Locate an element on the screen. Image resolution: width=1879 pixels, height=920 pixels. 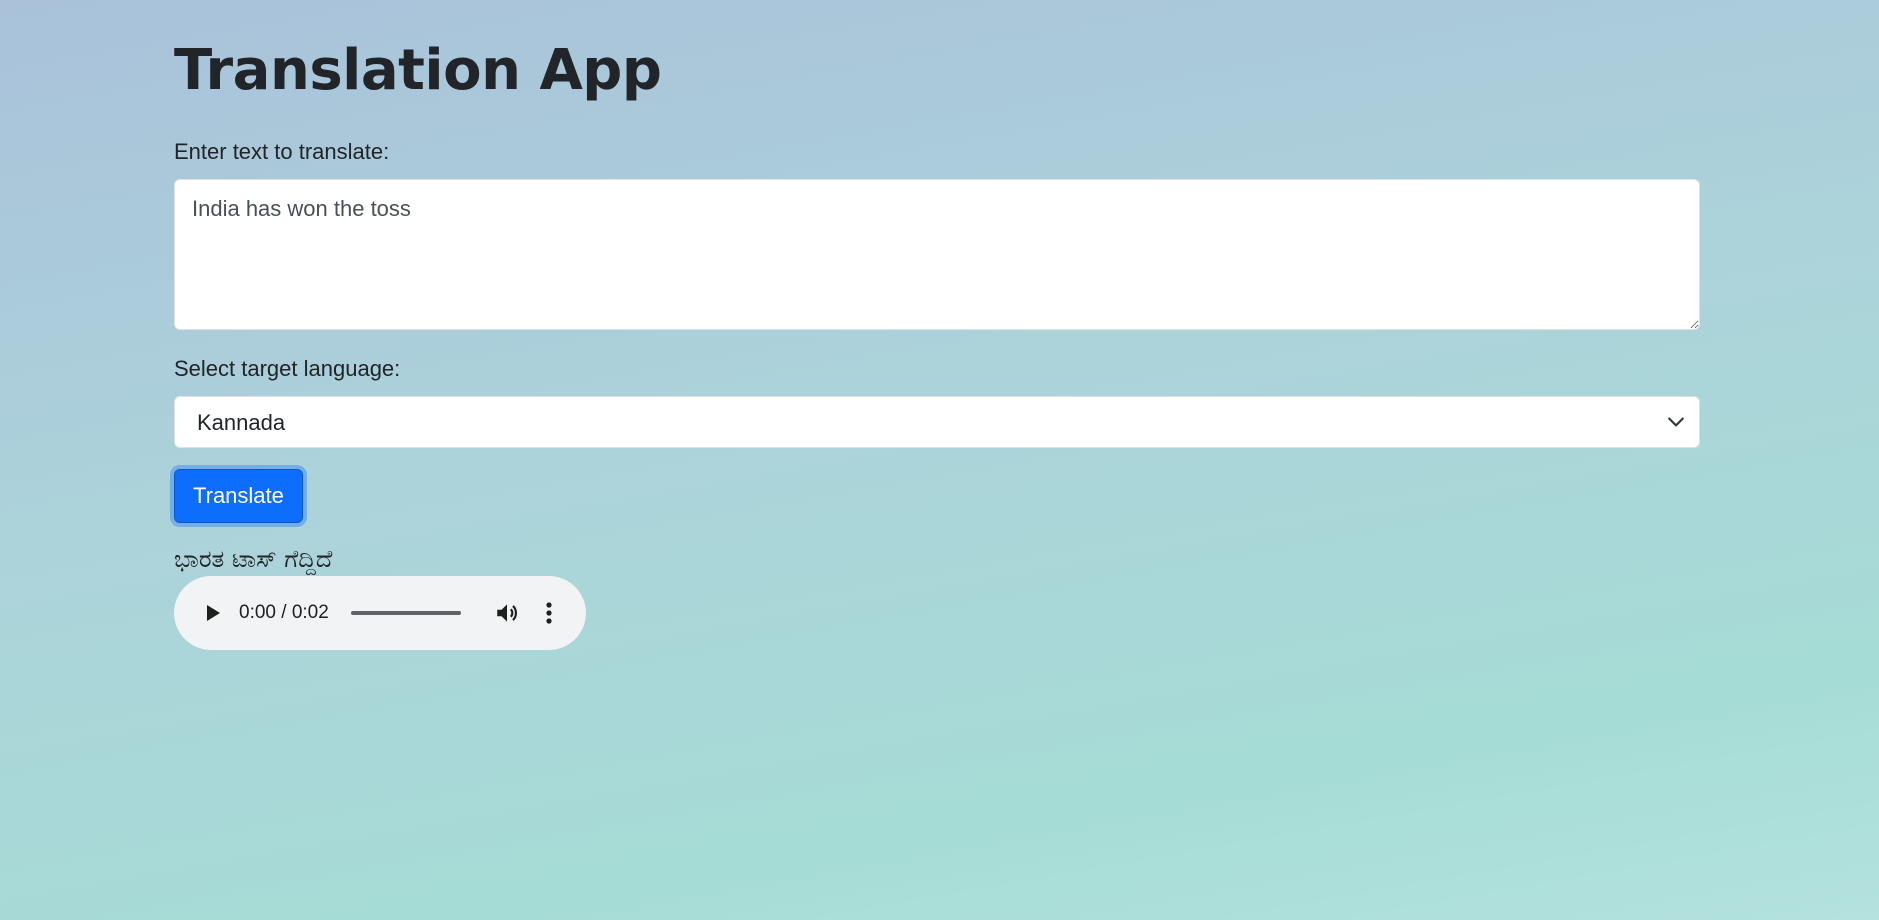
translate-button: Translate is located at coordinates (238, 496).